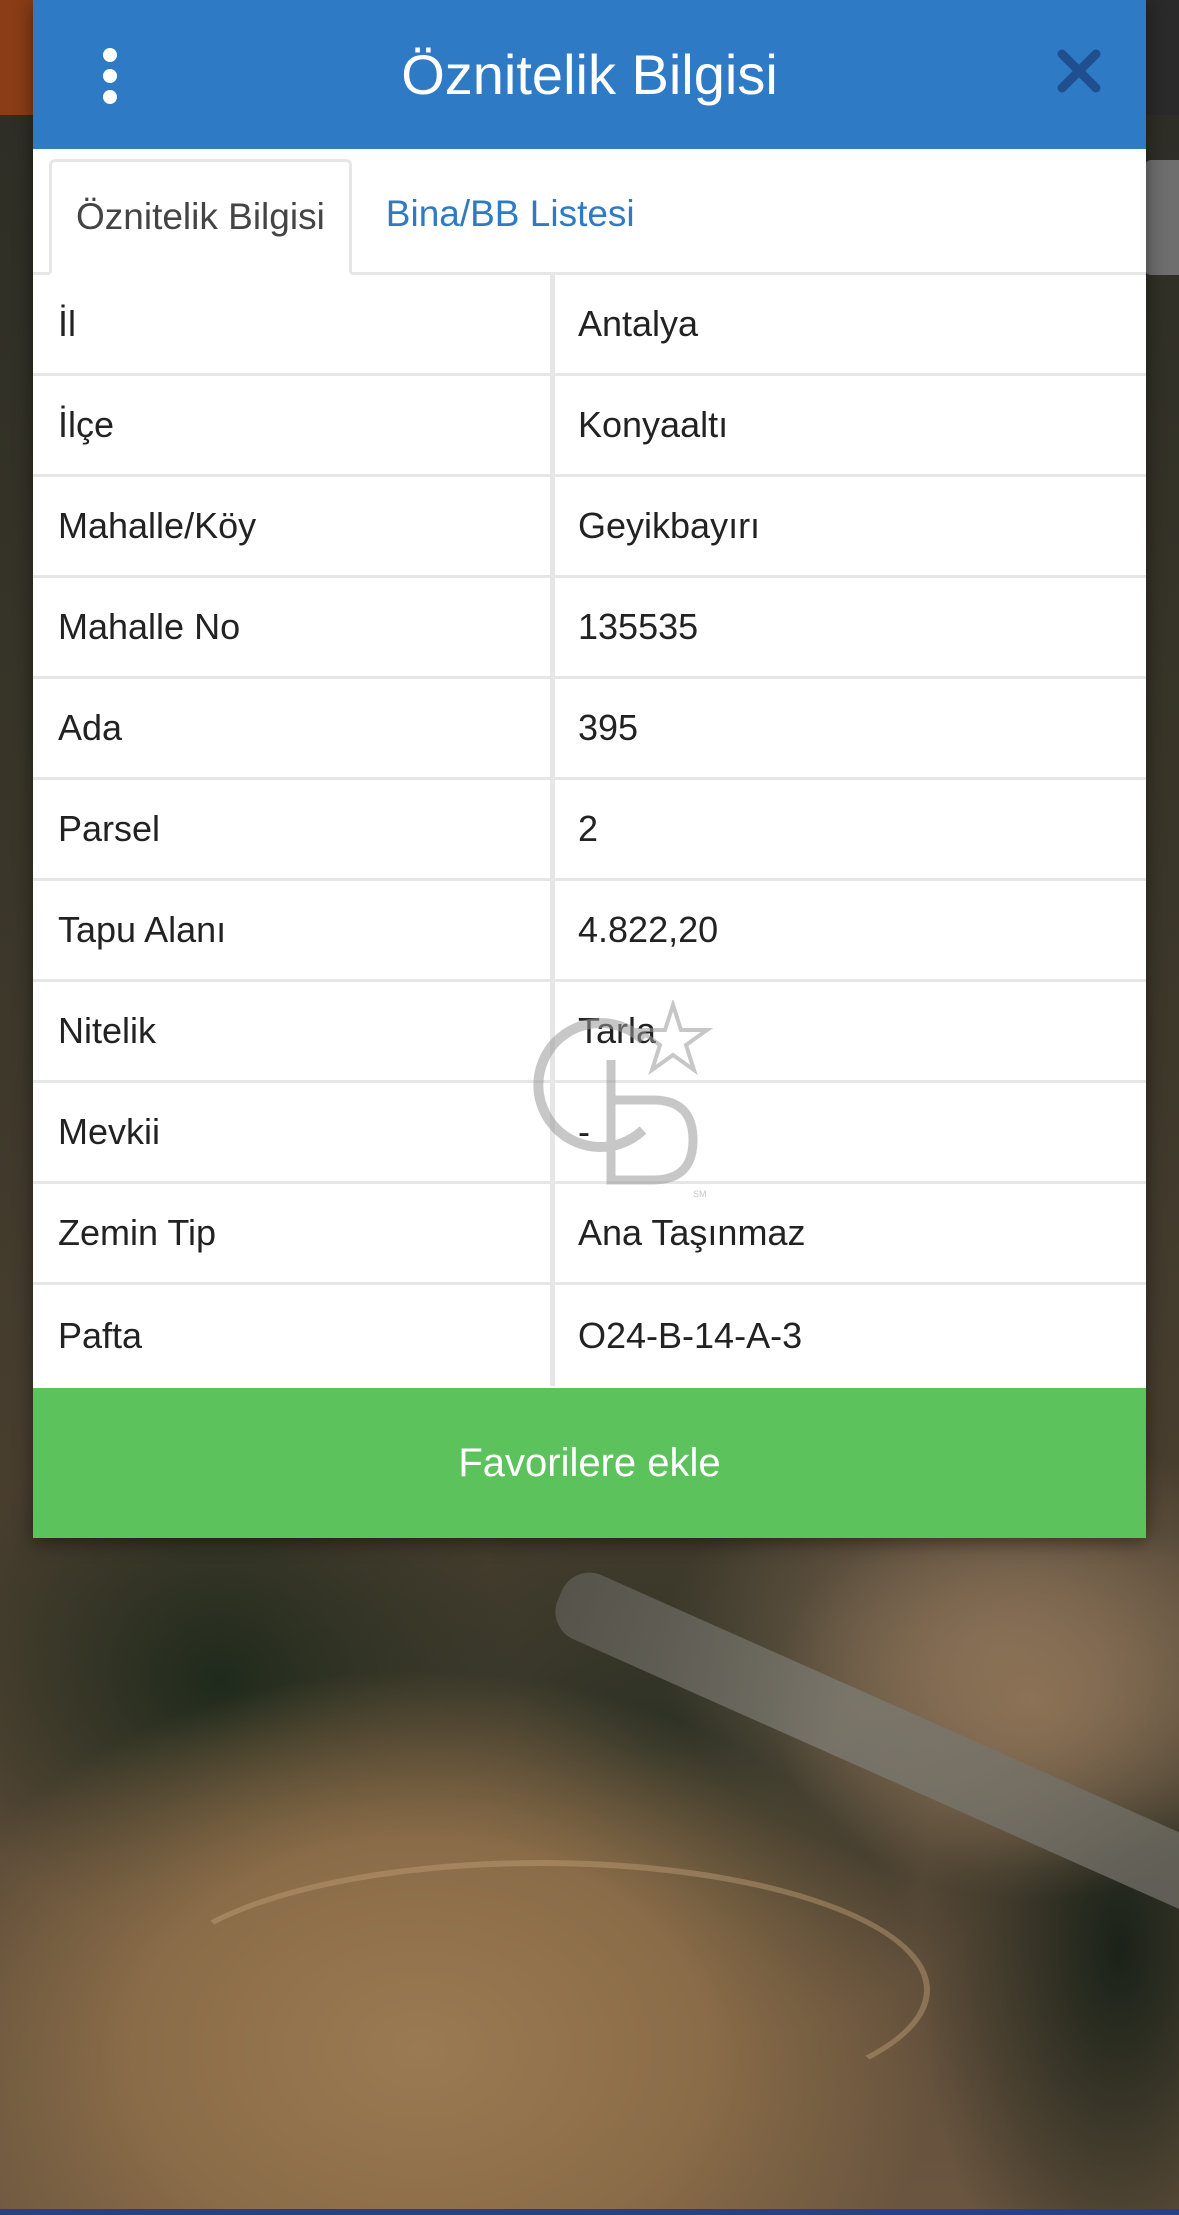 This screenshot has height=2215, width=1179. What do you see at coordinates (294, 425) in the screenshot?
I see `row-label: İlçe` at bounding box center [294, 425].